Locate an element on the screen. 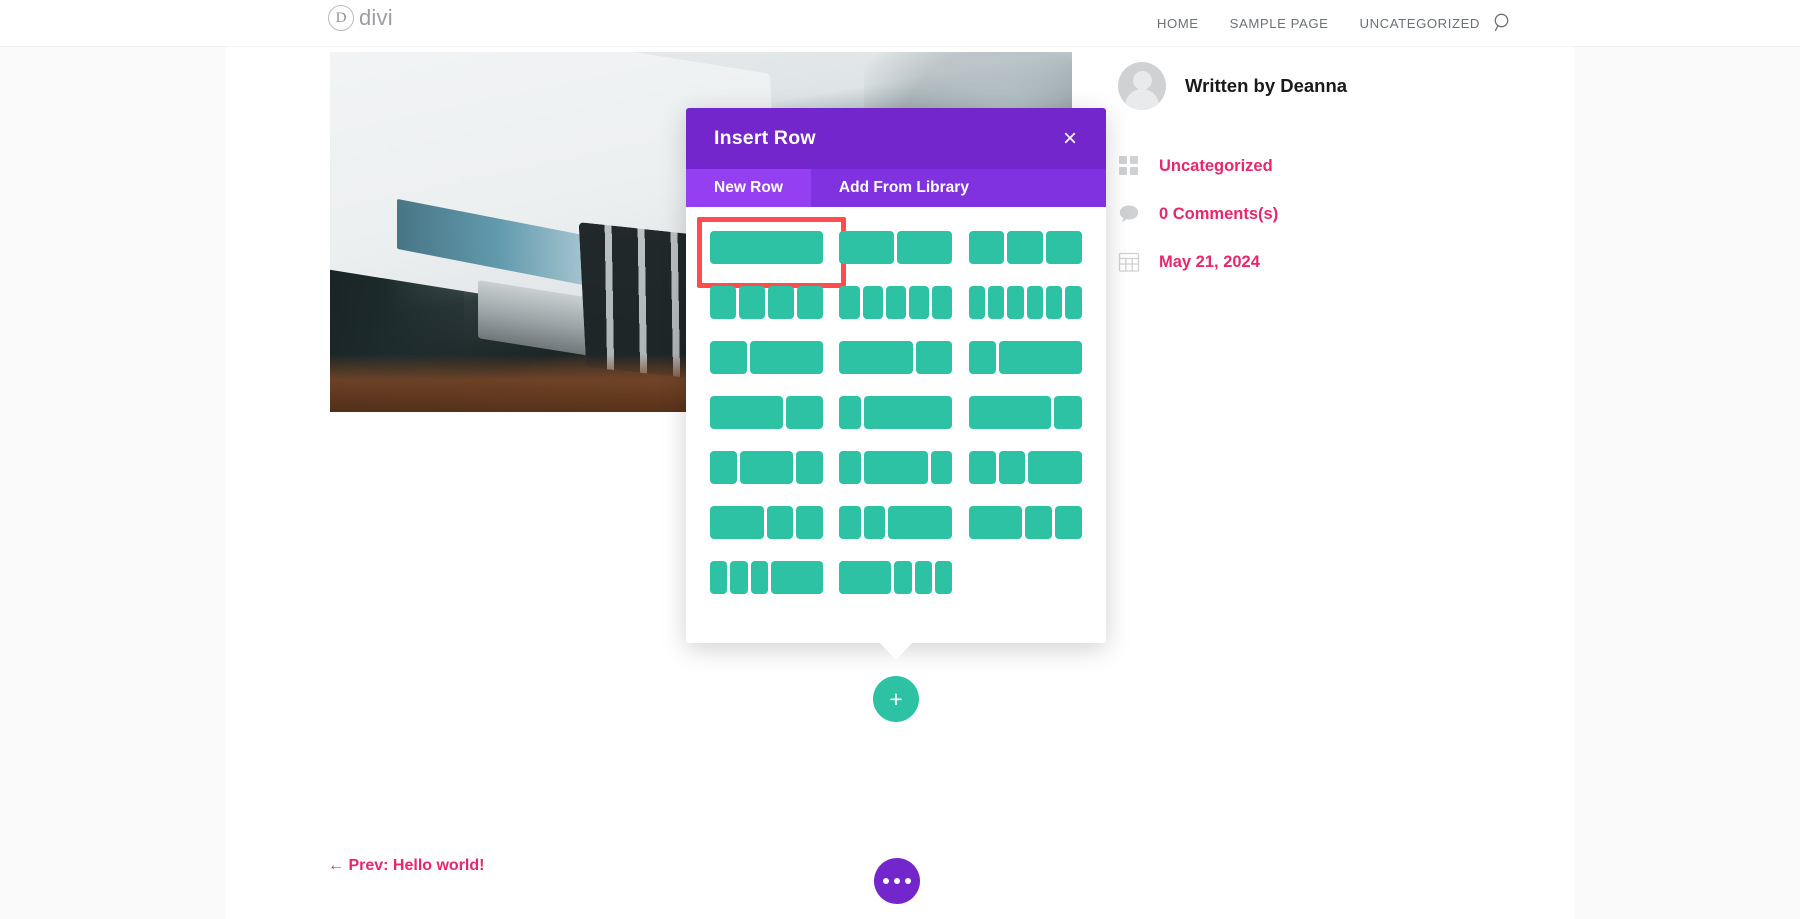 Image resolution: width=1800 pixels, height=919 pixels. post-date-row: May 21, 2024 is located at coordinates (1328, 262).